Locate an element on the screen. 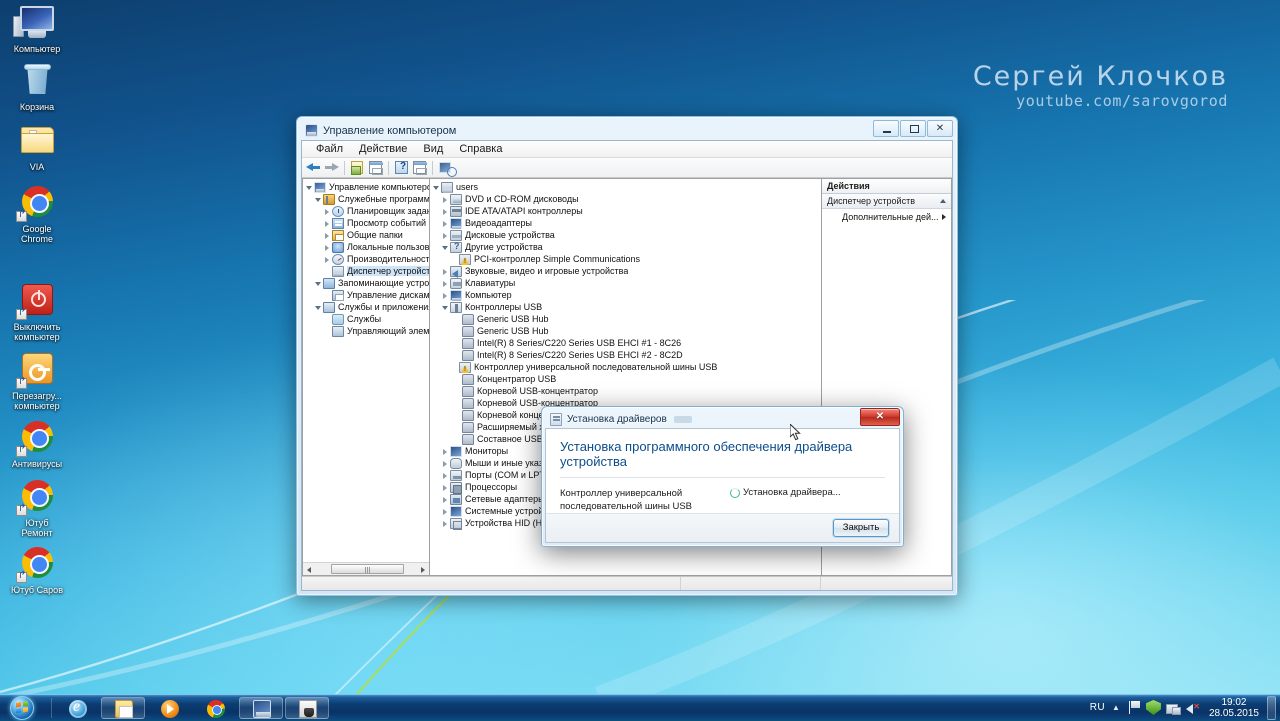 The width and height of the screenshot is (1280, 721). flag-icon is located at coordinates (1134, 707).